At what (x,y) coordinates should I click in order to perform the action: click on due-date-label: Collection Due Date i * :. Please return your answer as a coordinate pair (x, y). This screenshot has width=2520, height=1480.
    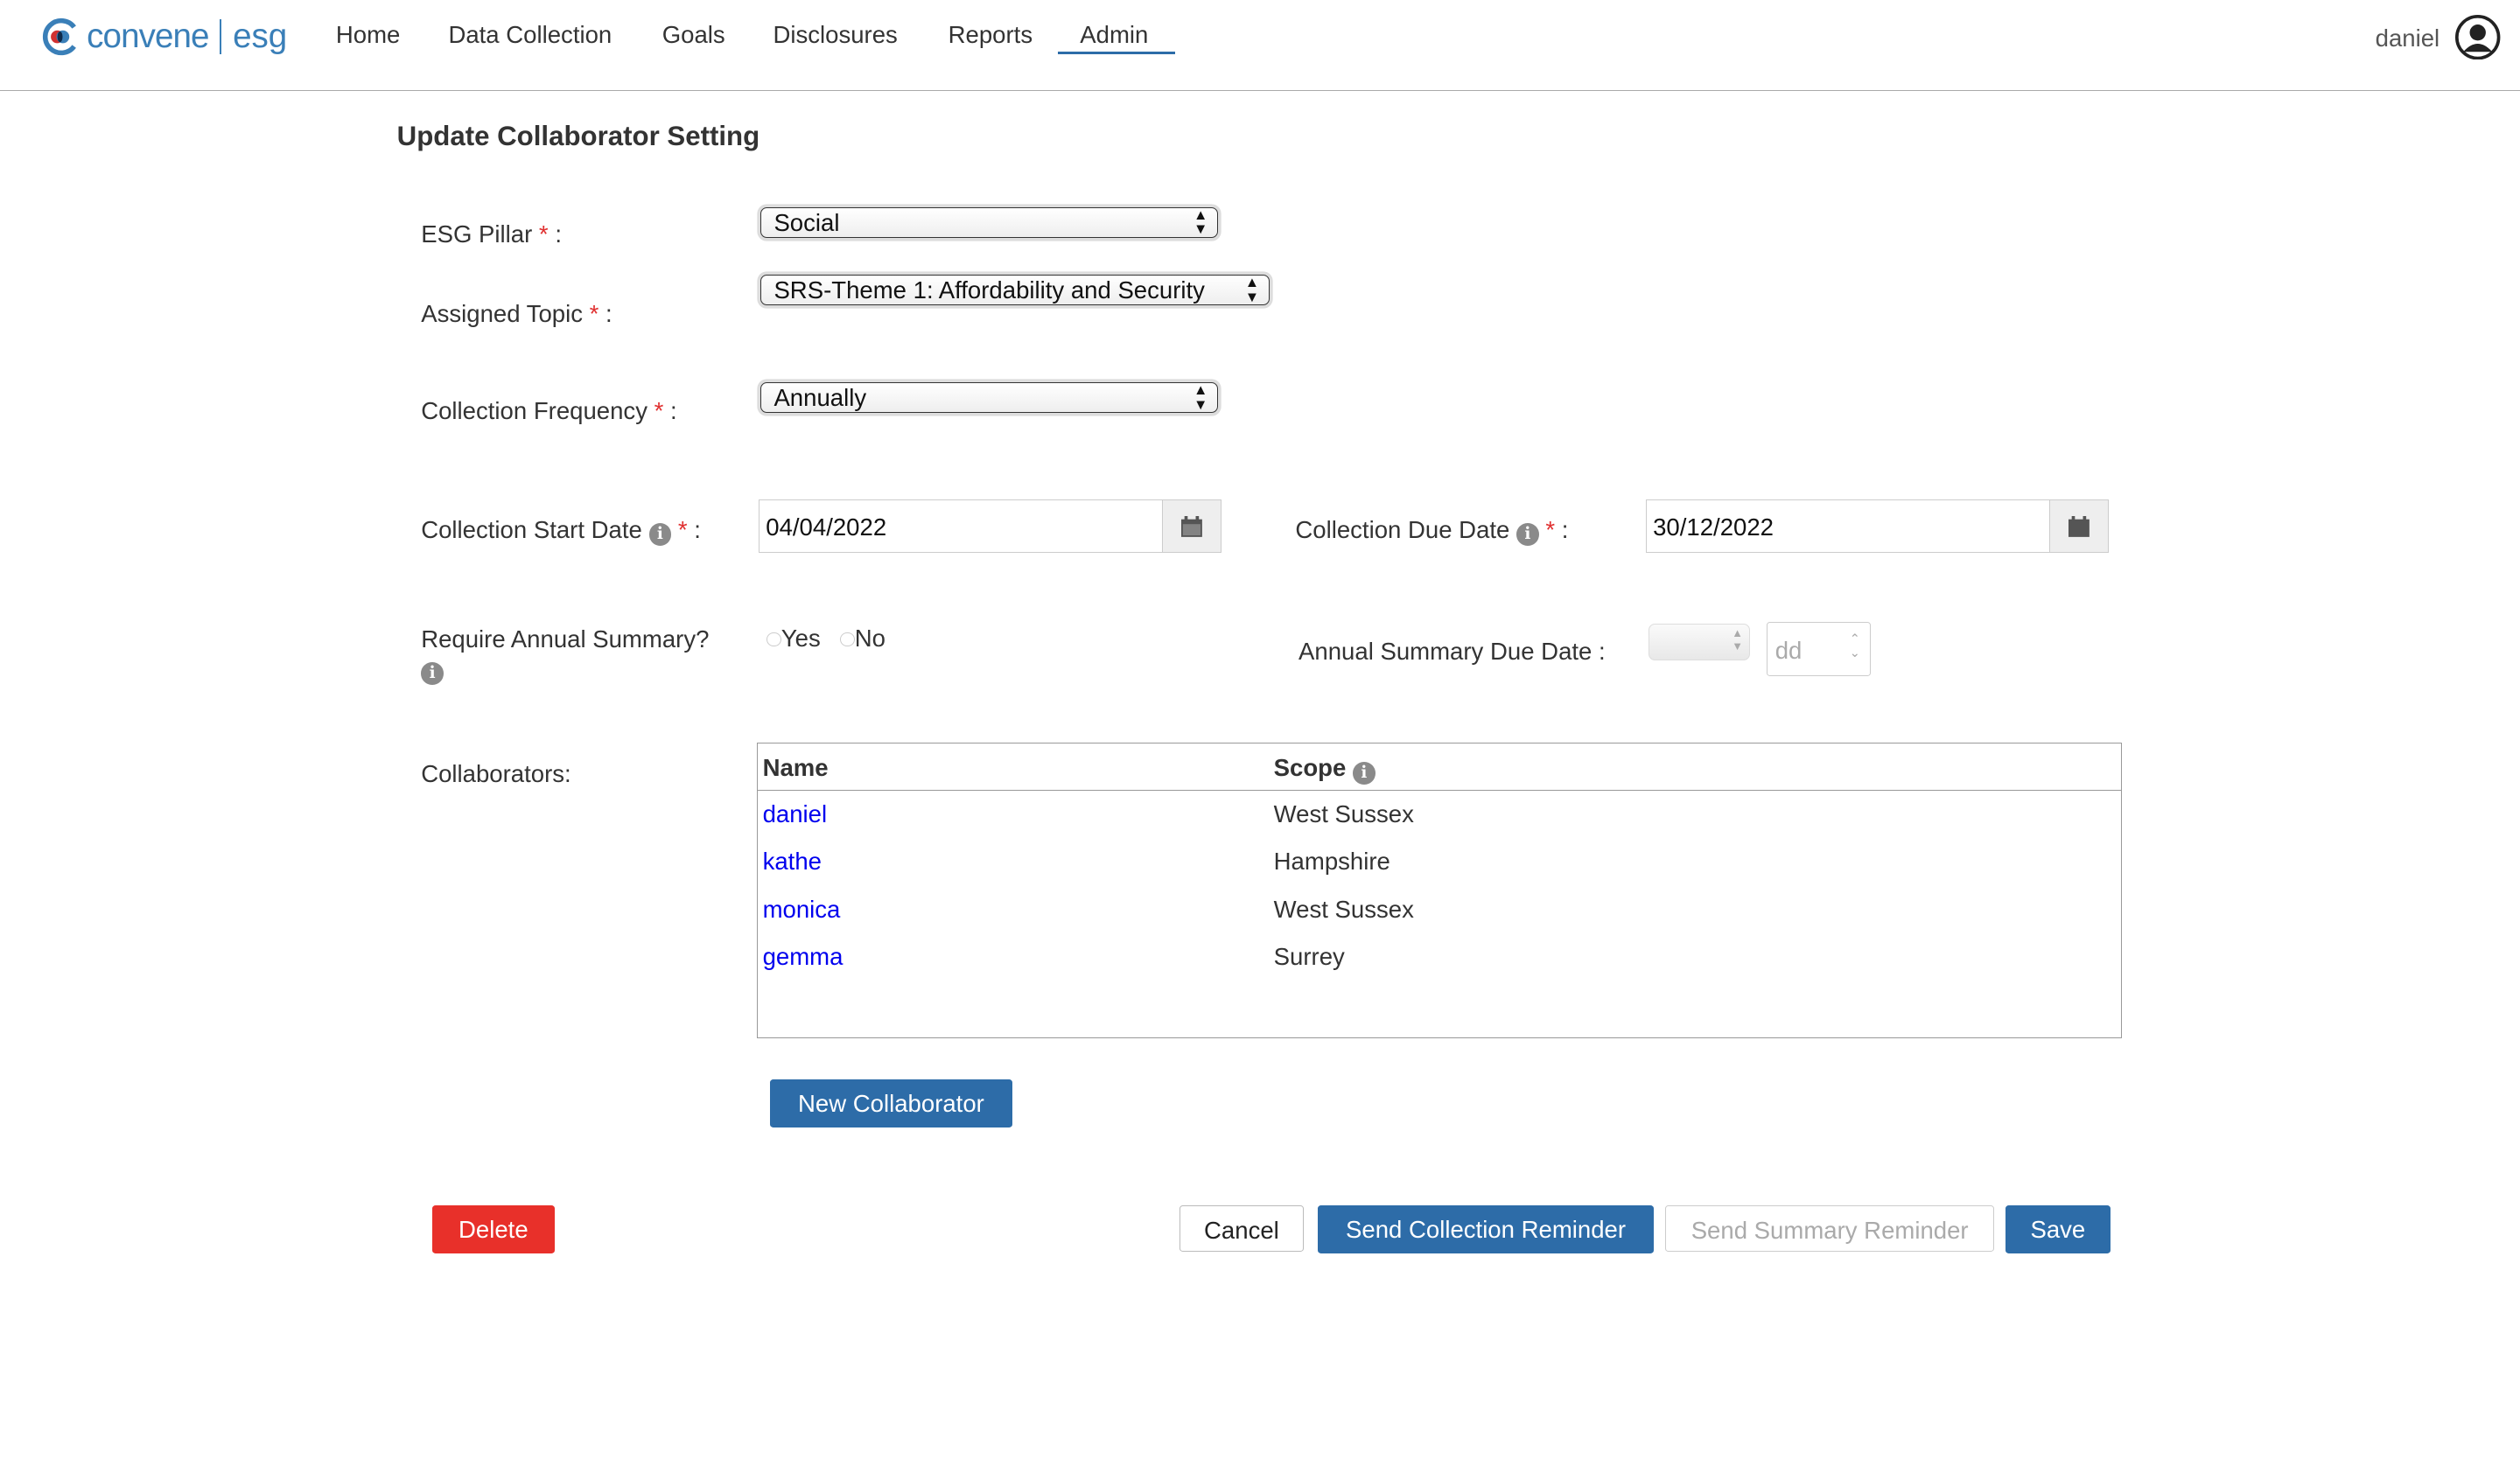
    Looking at the image, I should click on (1431, 532).